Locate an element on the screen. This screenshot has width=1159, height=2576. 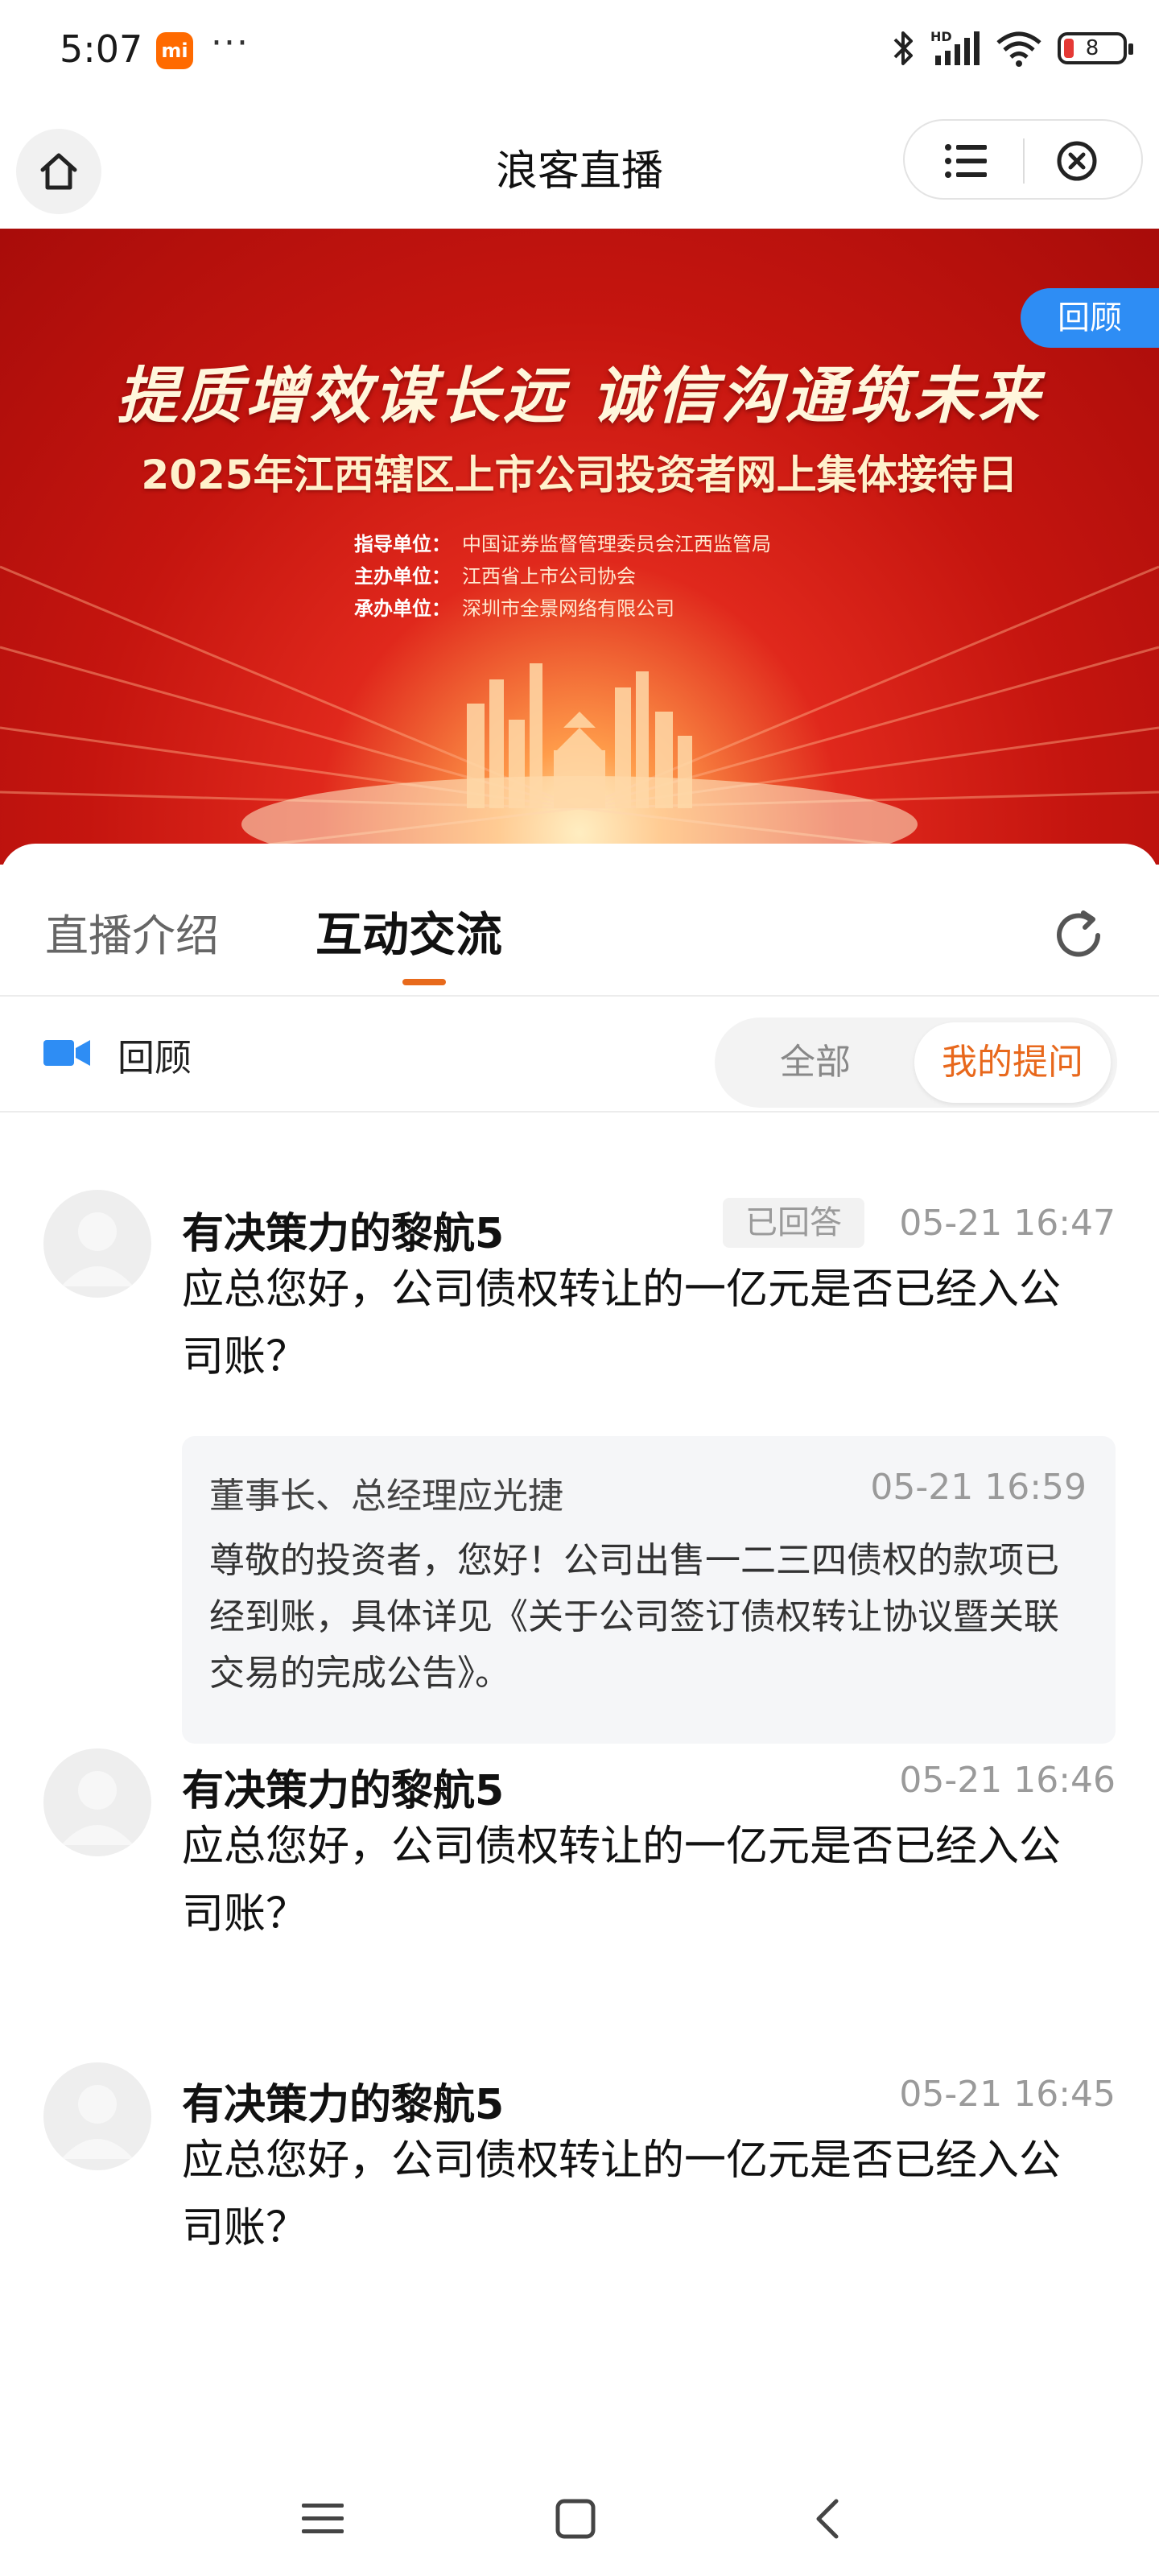
back-button is located at coordinates (828, 2519).